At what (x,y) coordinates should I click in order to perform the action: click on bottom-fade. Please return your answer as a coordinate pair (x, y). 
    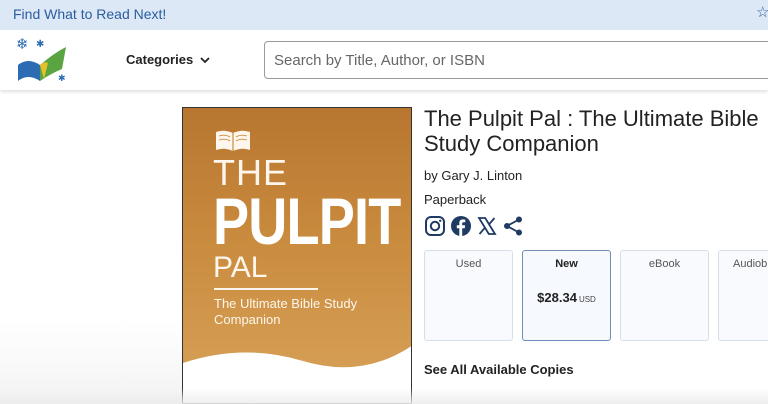
    Looking at the image, I should click on (384, 396).